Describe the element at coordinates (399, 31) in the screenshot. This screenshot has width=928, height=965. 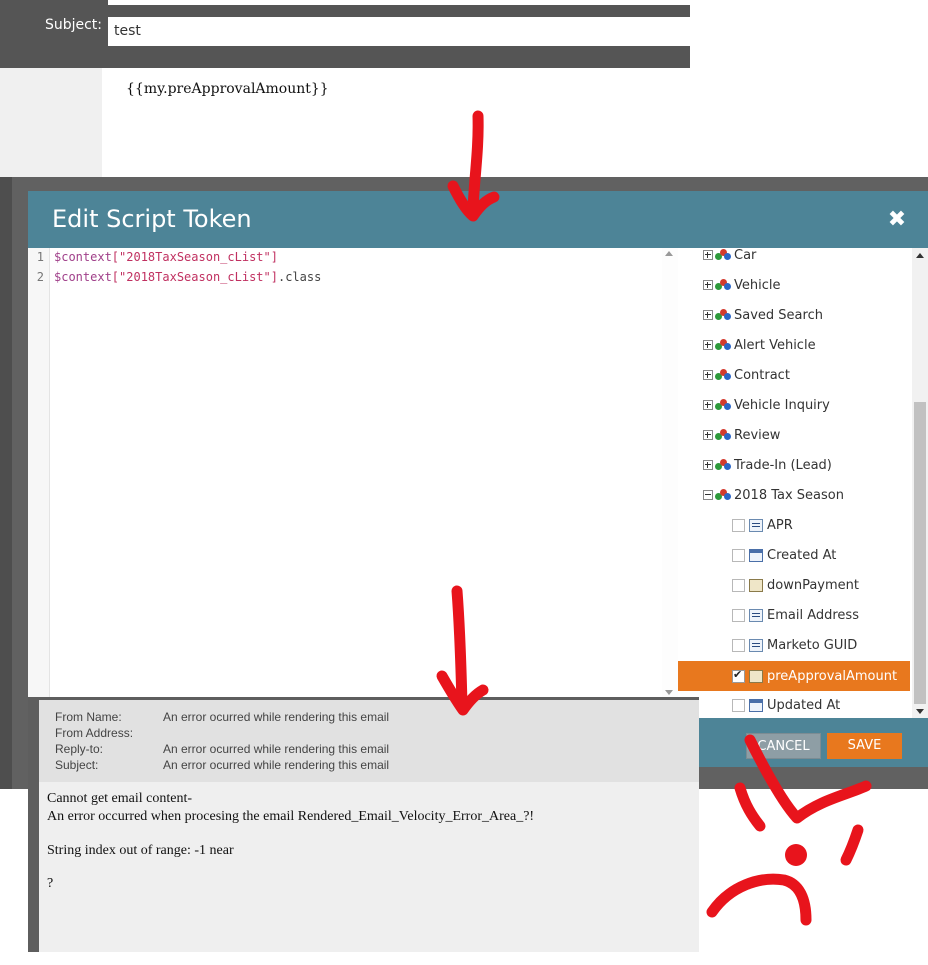
I see `subject-input: test` at that location.